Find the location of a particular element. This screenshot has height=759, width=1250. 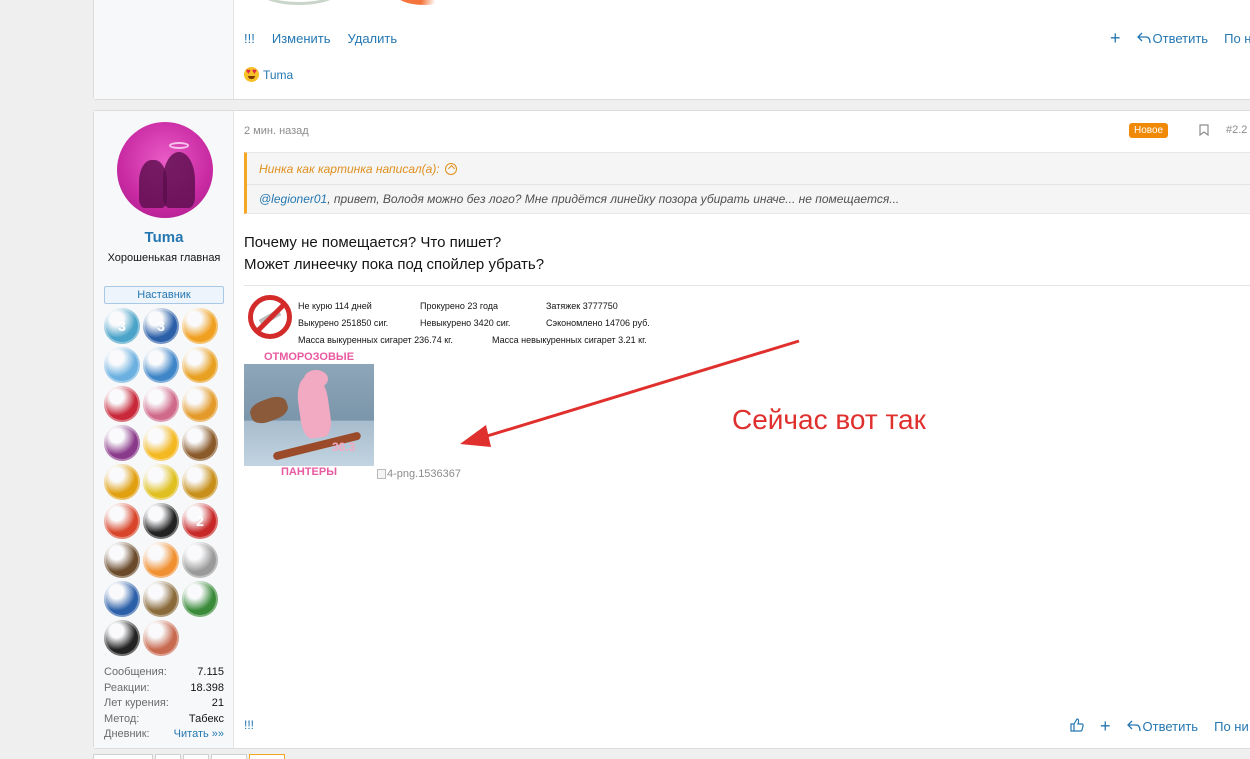

reaction-summary: Tuma is located at coordinates (268, 74).